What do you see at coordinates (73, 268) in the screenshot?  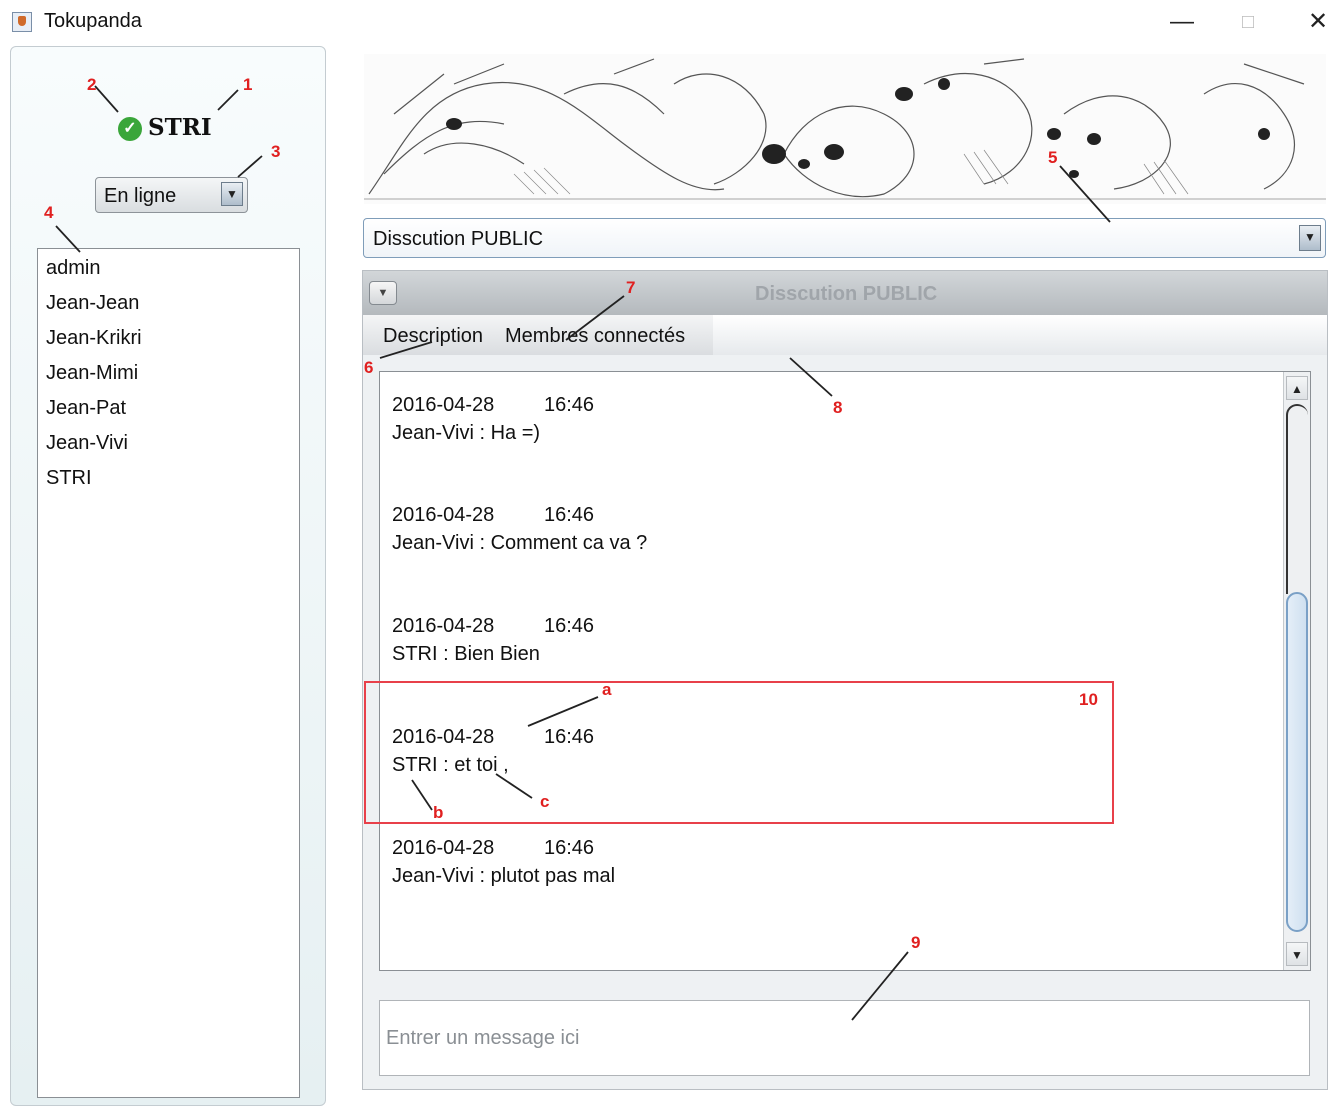 I see `user-list-item: admin` at bounding box center [73, 268].